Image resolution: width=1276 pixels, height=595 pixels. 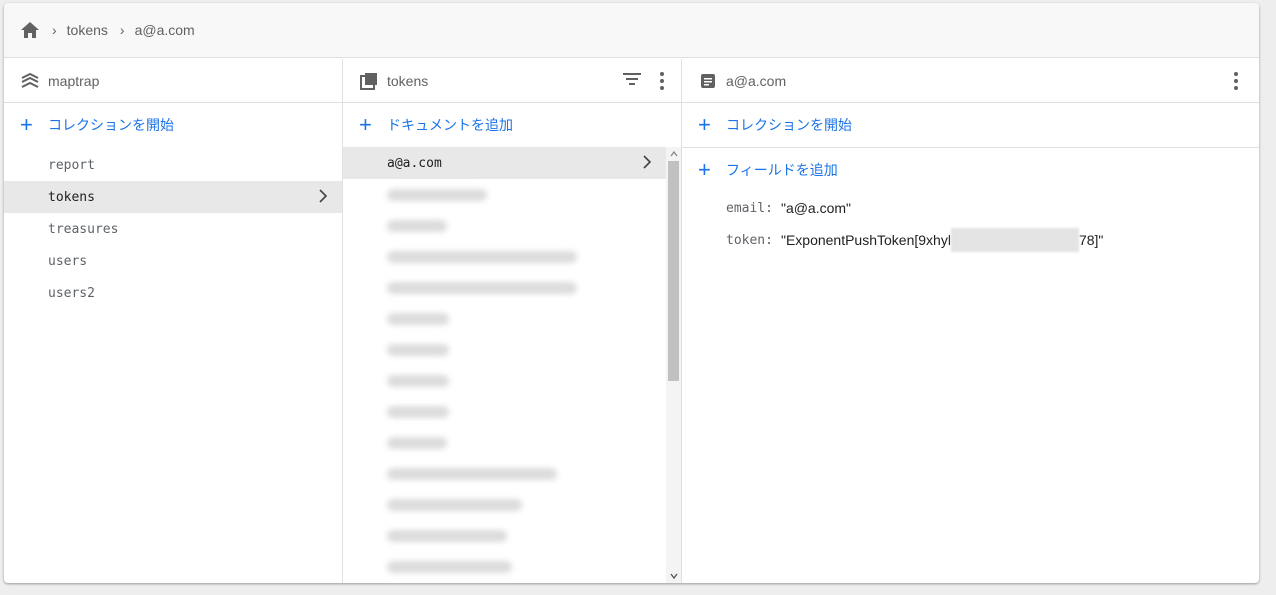 What do you see at coordinates (173, 81) in the screenshot?
I see `collections-panel-header: maptrap` at bounding box center [173, 81].